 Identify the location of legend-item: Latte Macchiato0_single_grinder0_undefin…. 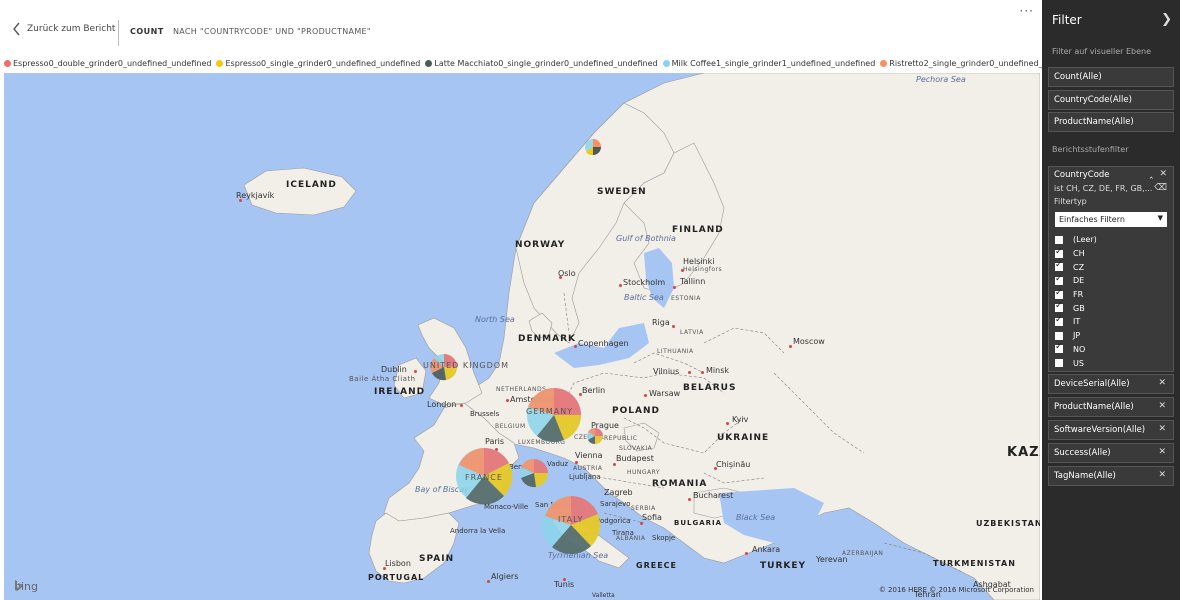
(541, 63).